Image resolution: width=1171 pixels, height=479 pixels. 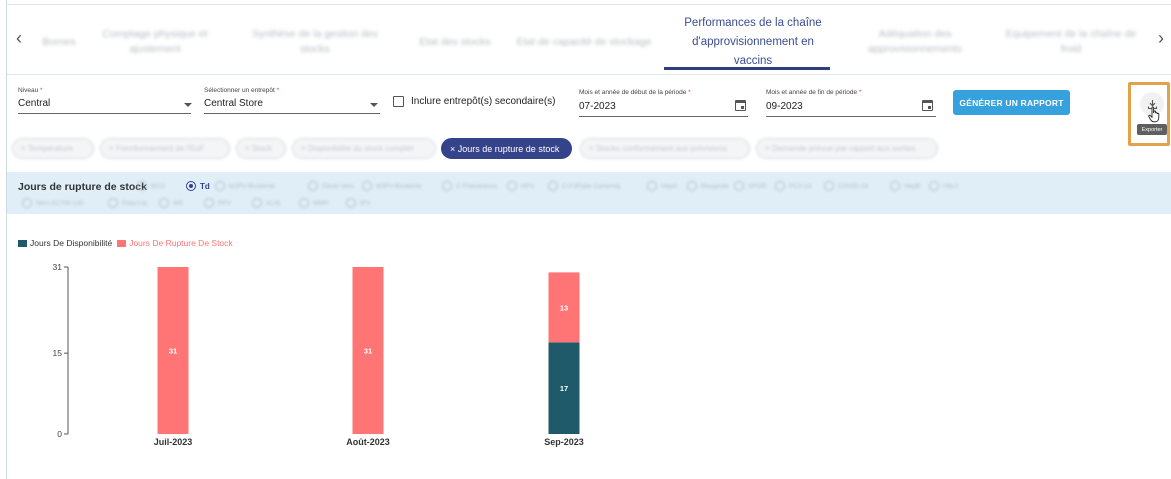 I want to click on tab-etat-stocks: Etat des stocks, so click(x=455, y=42).